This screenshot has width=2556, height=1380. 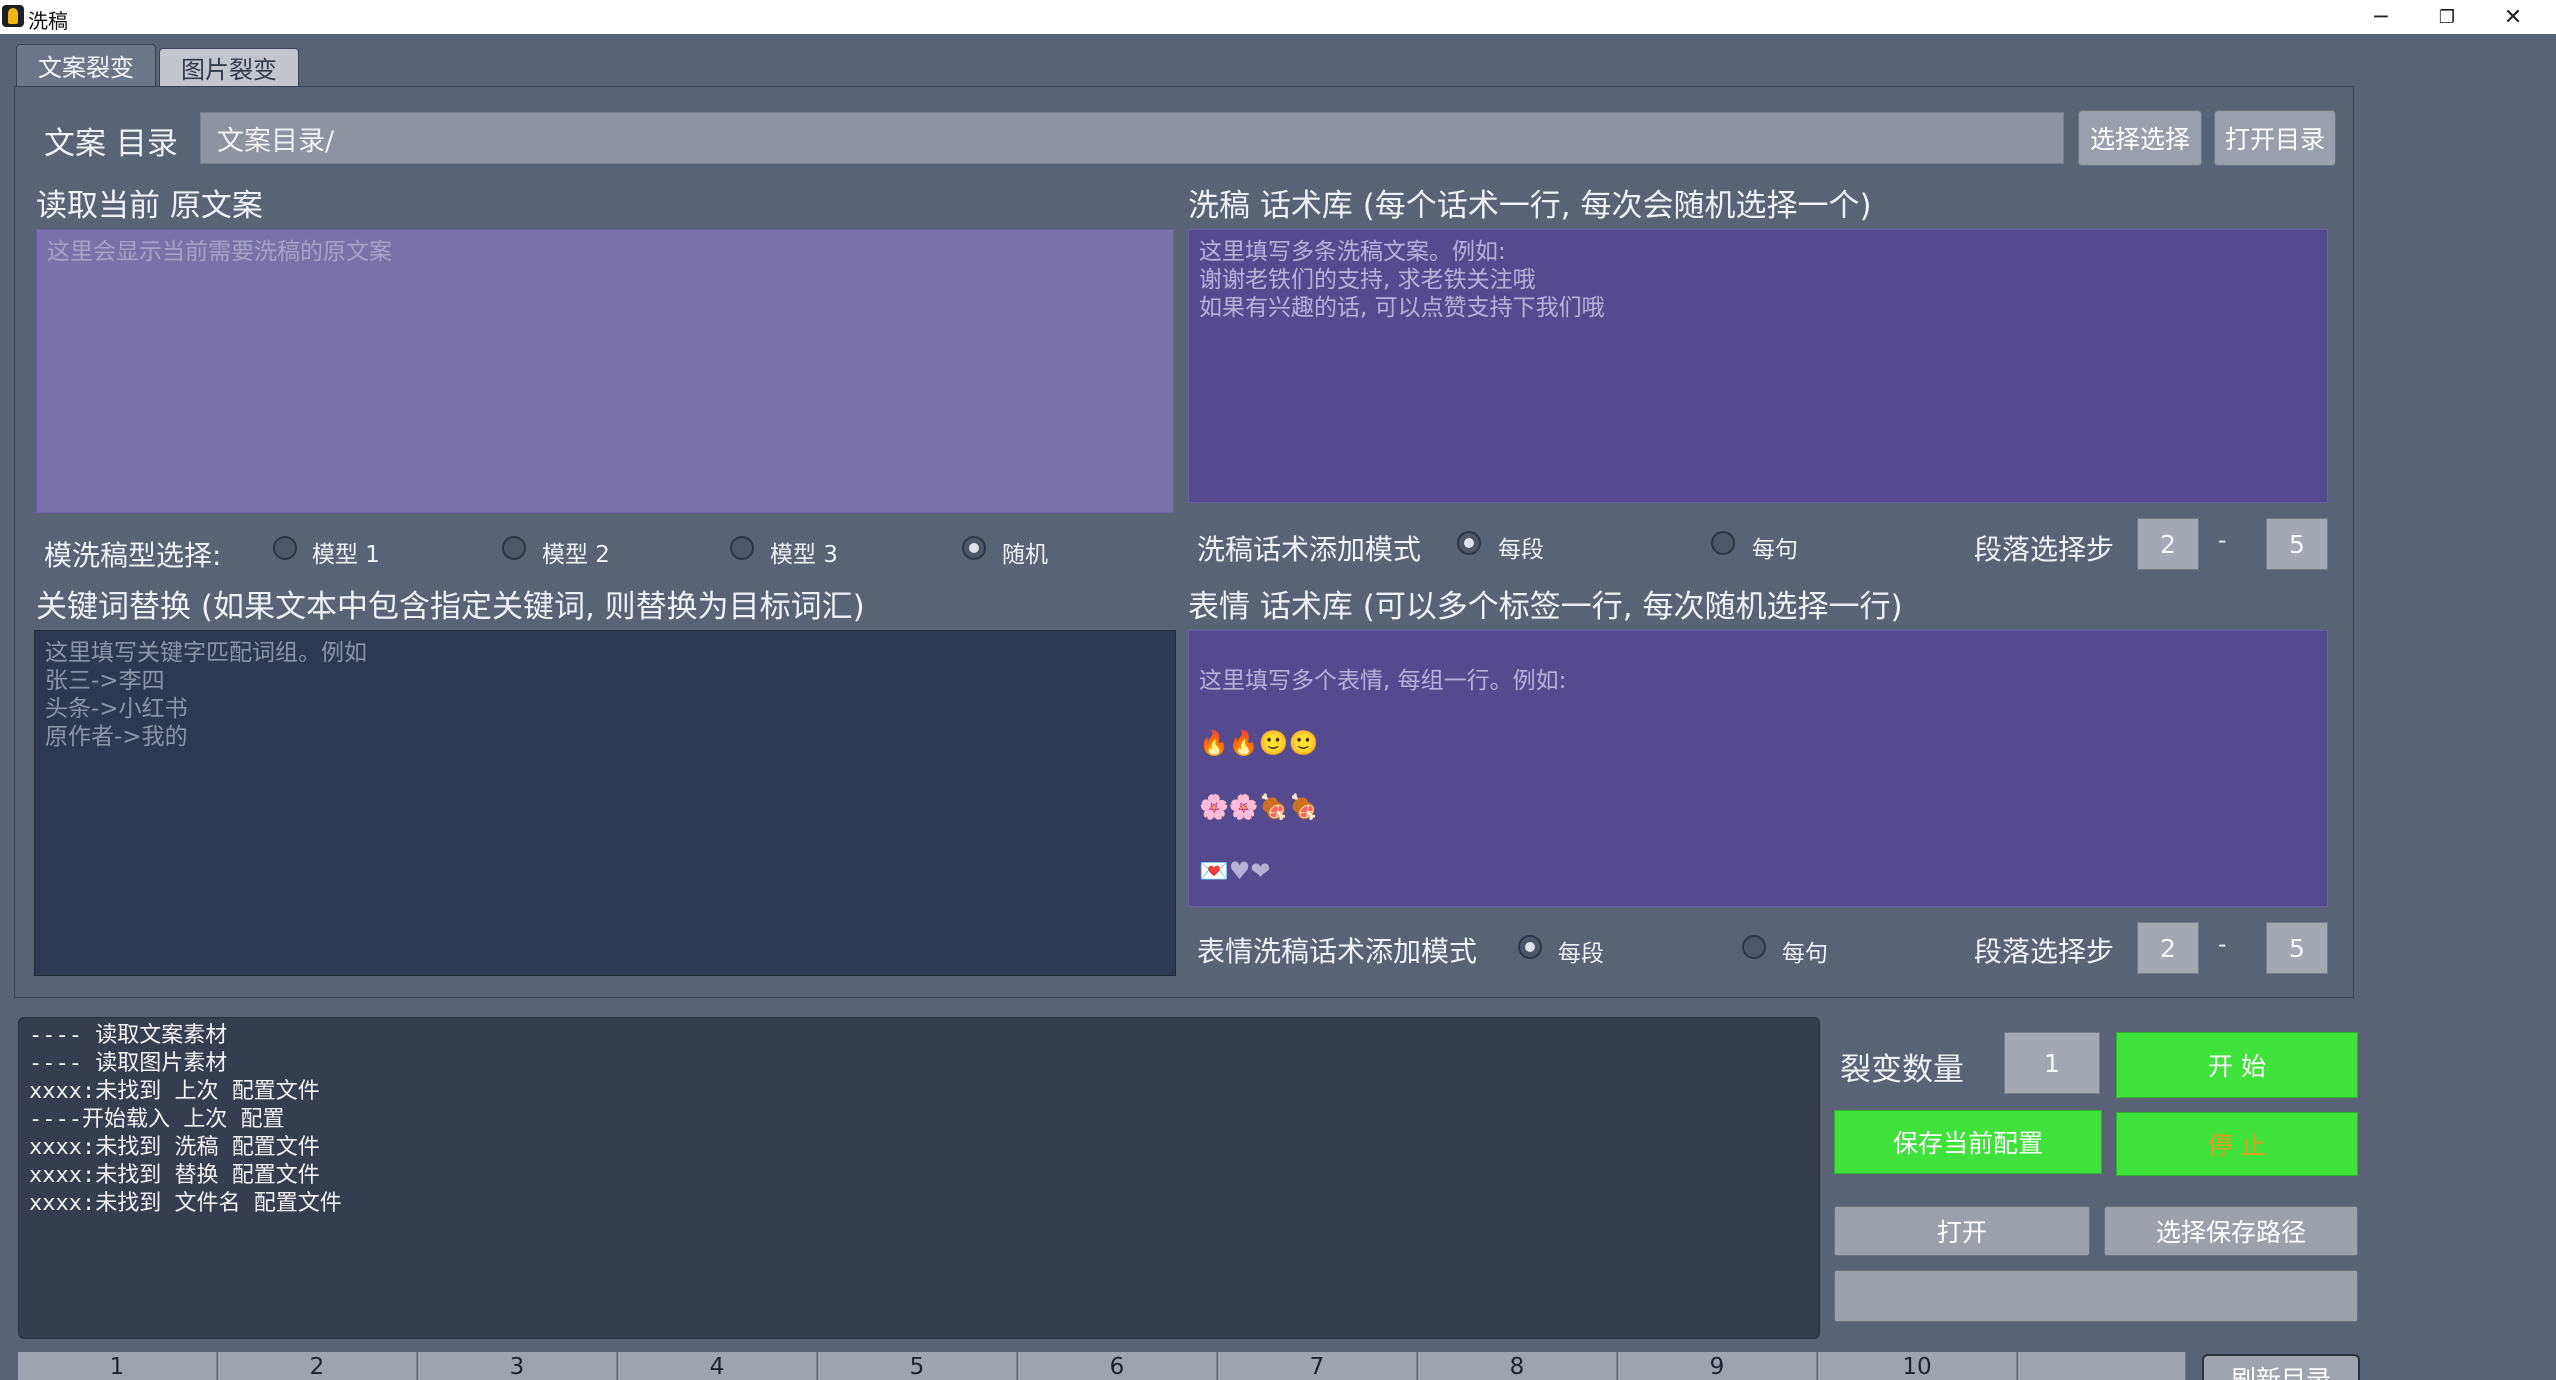 I want to click on log-line: xxxx:未找到 文件名 配置文件, so click(x=185, y=1203).